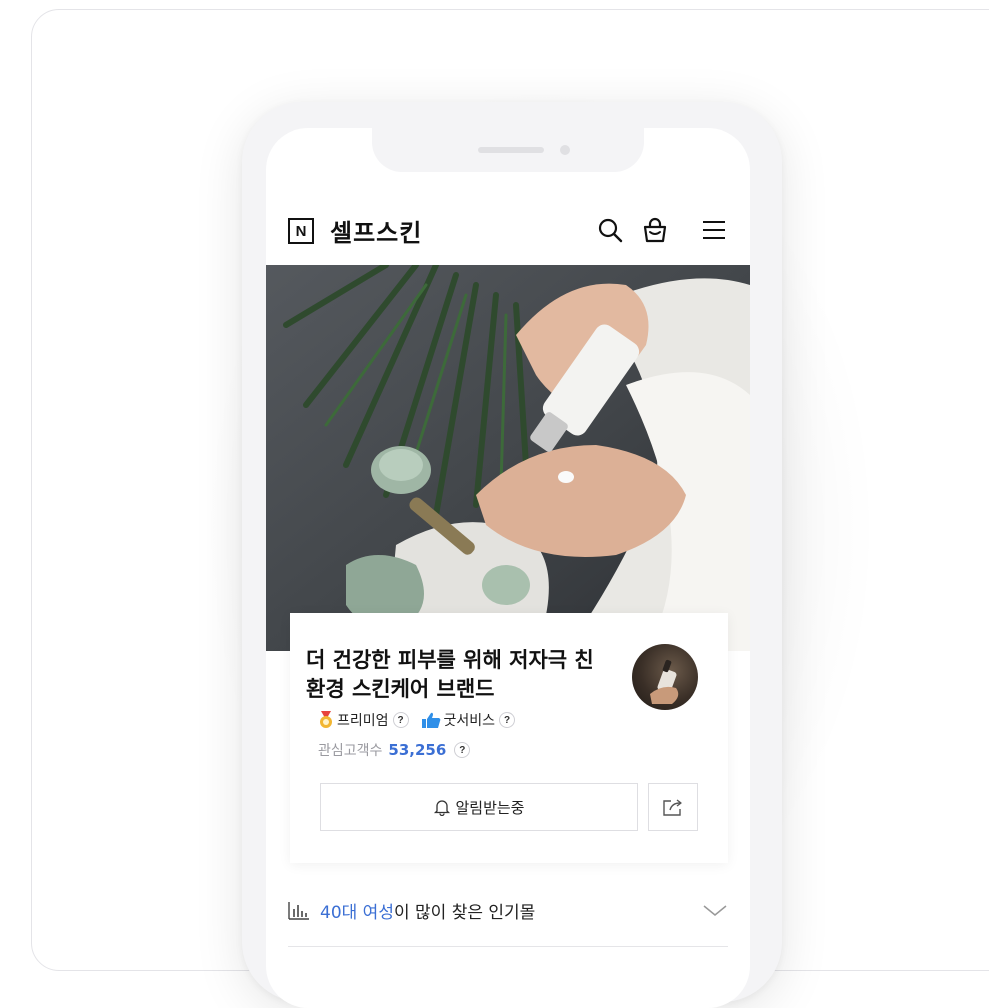 Image resolution: width=989 pixels, height=1008 pixels. What do you see at coordinates (714, 230) in the screenshot?
I see `hamburger-menu-icon` at bounding box center [714, 230].